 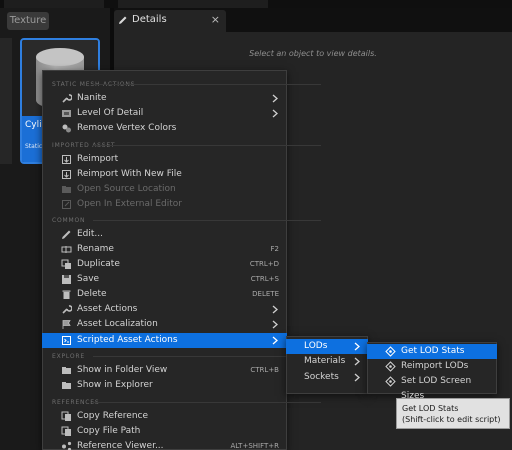 What do you see at coordinates (164, 340) in the screenshot?
I see `menu-item-scripted-asset-actions: Scripted Asset Actions` at bounding box center [164, 340].